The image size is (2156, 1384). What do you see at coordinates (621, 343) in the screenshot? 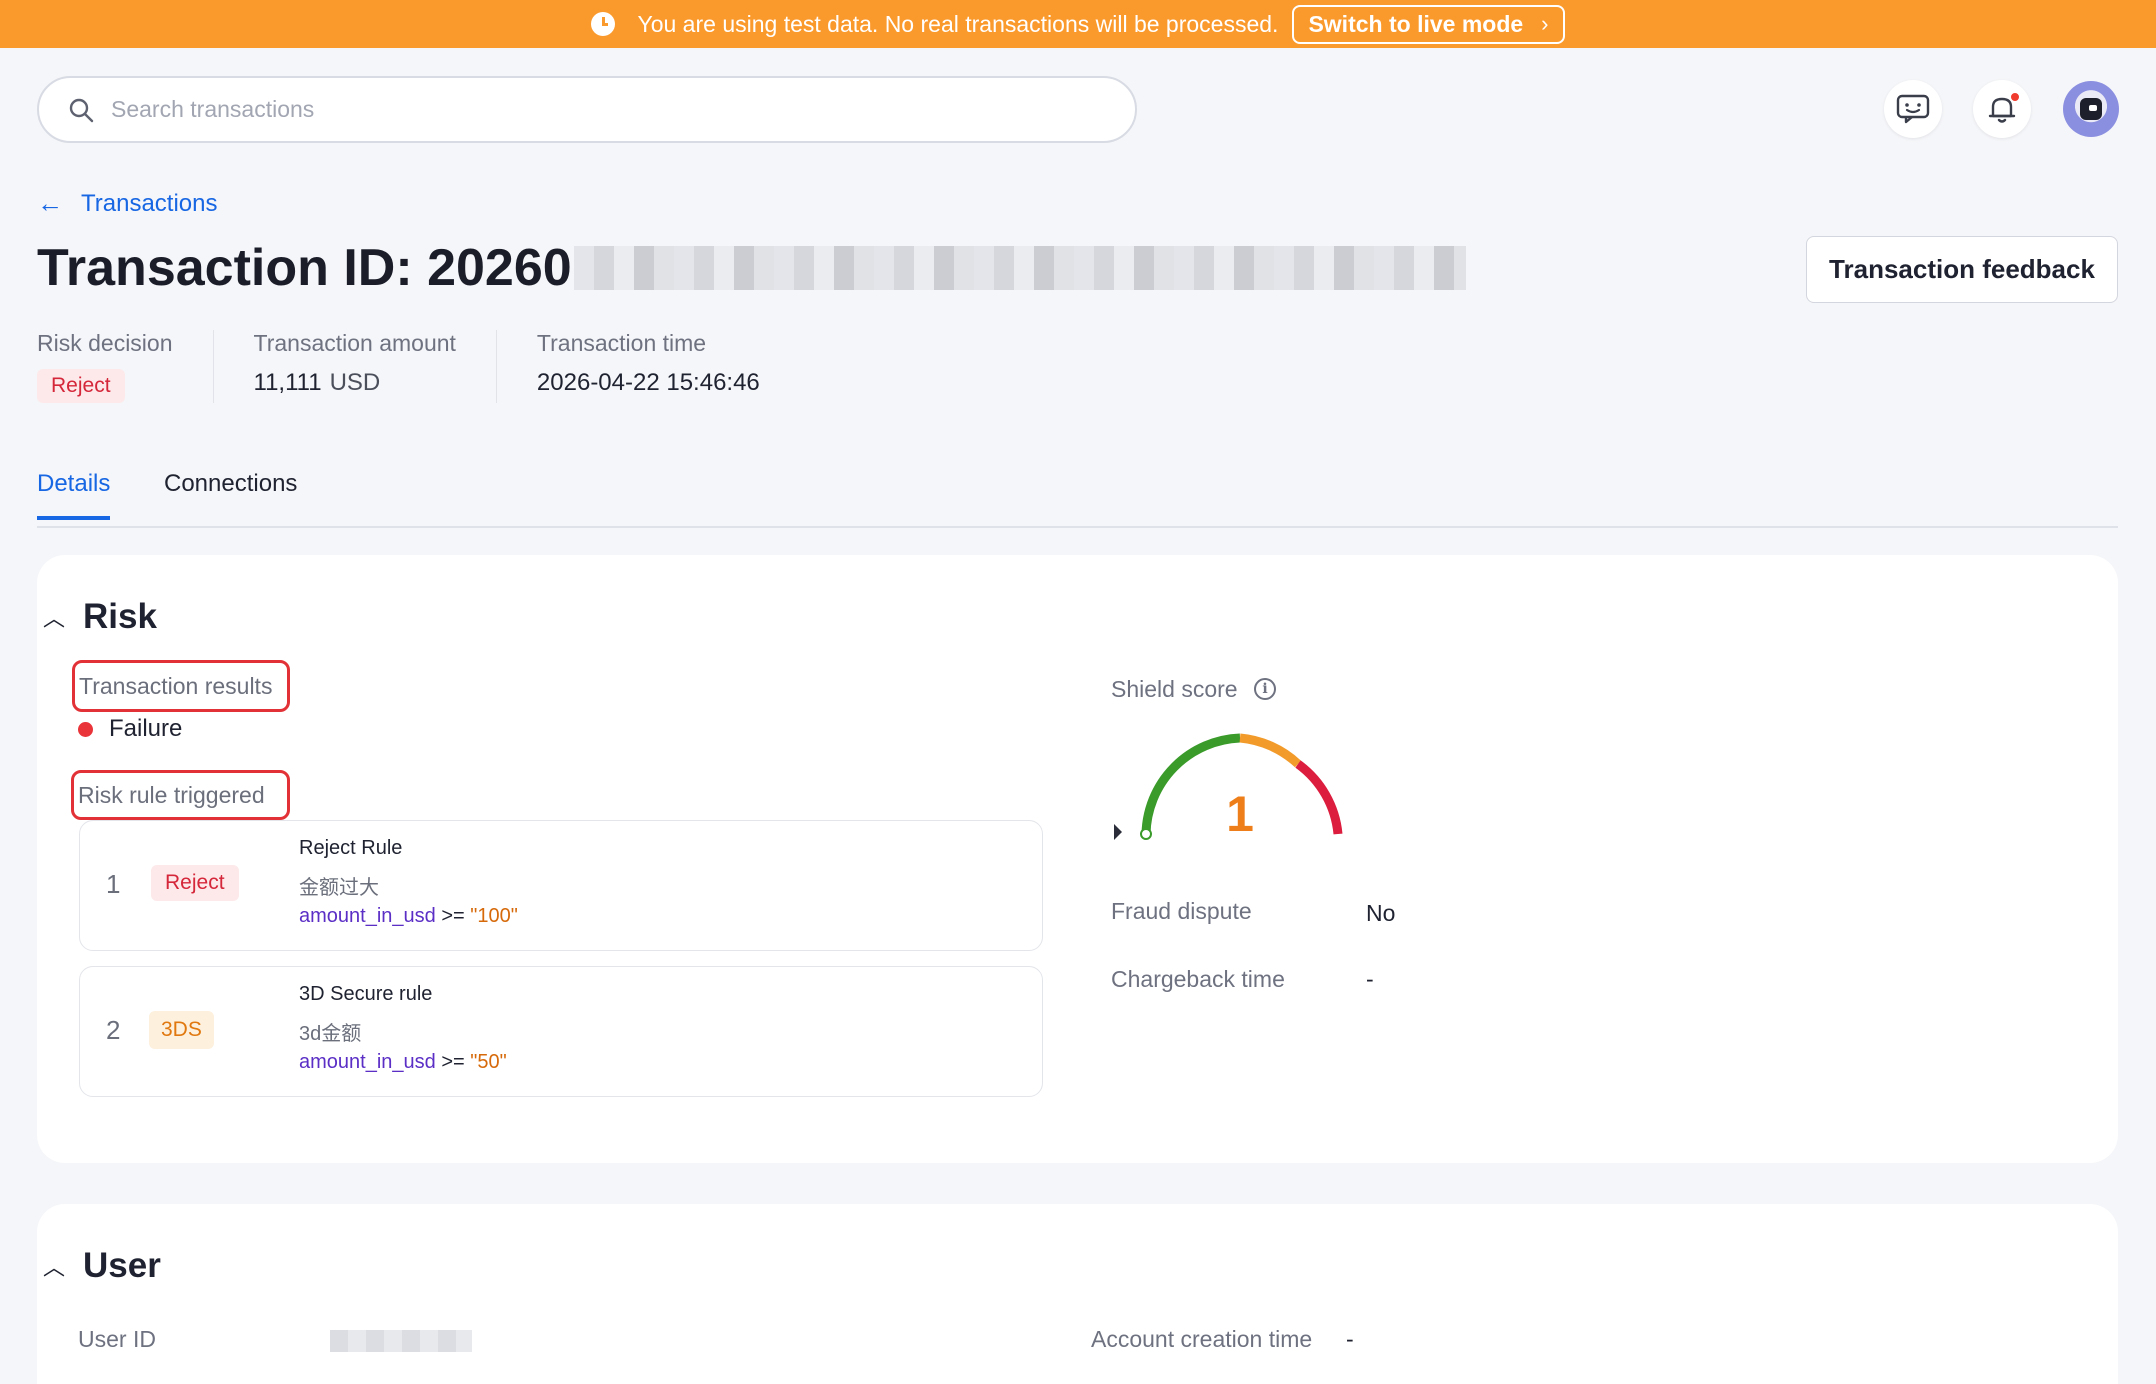
I see `transaction-time-label: Transaction time` at bounding box center [621, 343].